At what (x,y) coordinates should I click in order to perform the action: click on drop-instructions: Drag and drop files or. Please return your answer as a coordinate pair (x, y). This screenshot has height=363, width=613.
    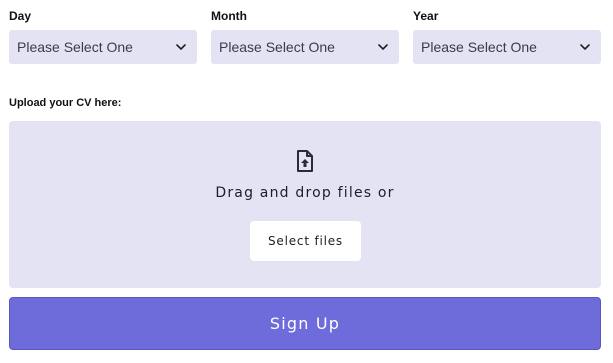
    Looking at the image, I should click on (305, 193).